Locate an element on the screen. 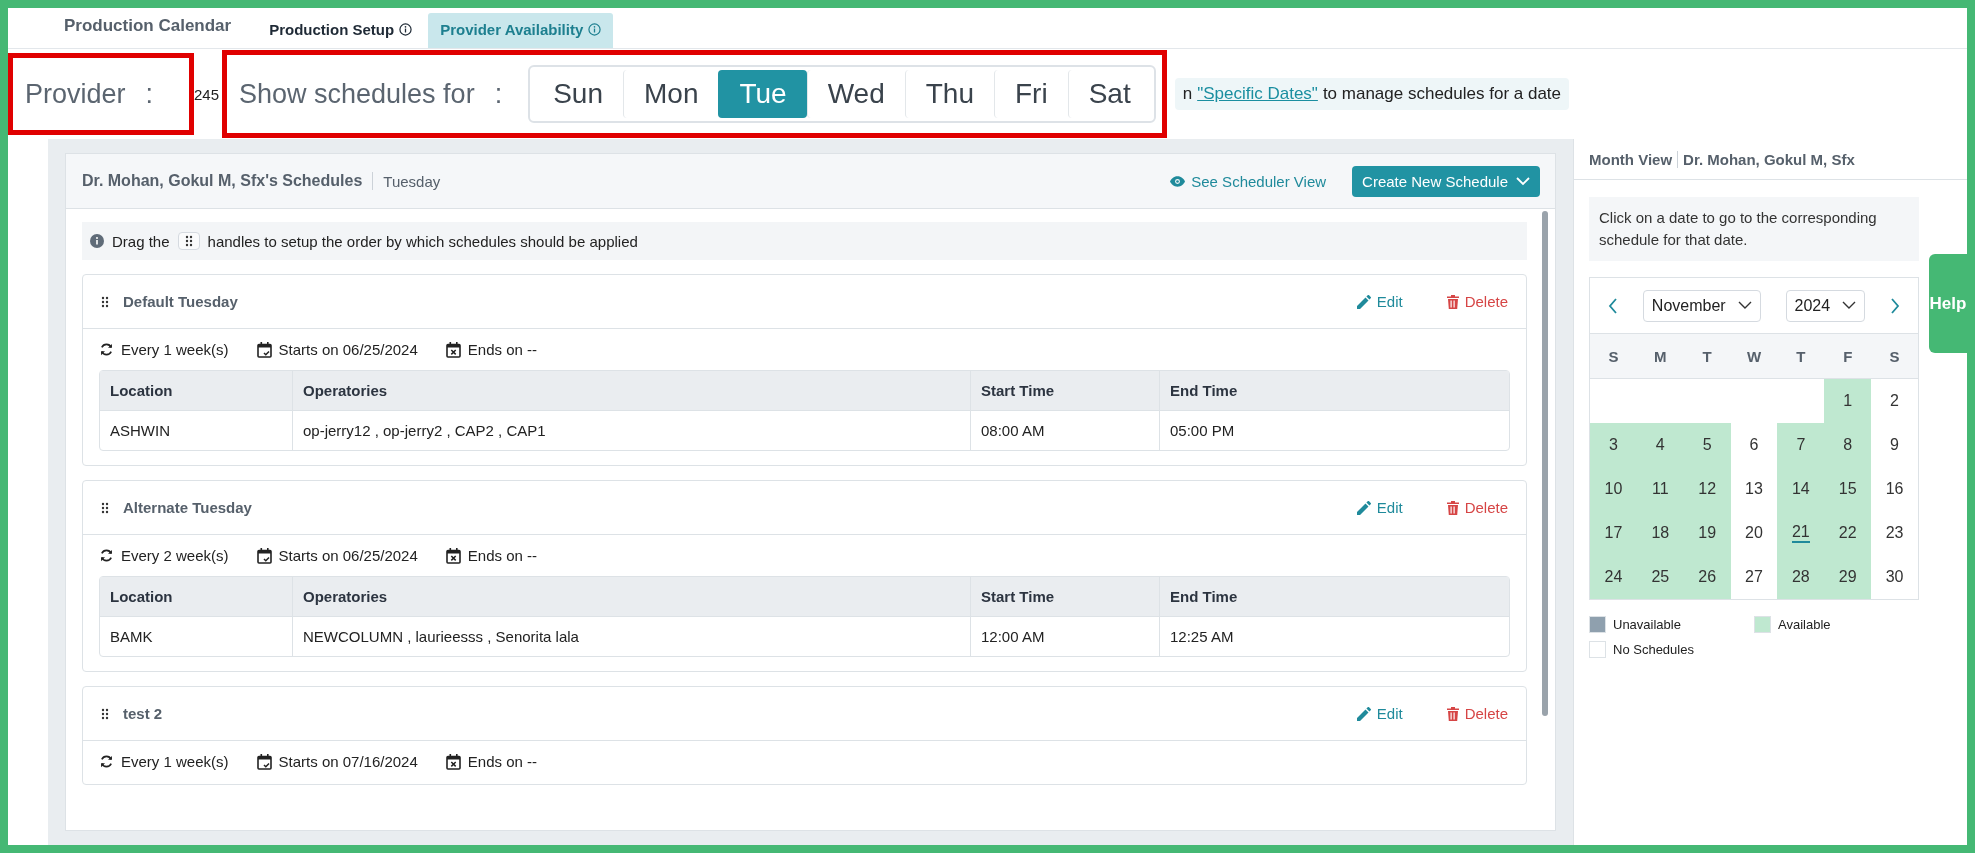  end-date-text: Ends on -- is located at coordinates (502, 349).